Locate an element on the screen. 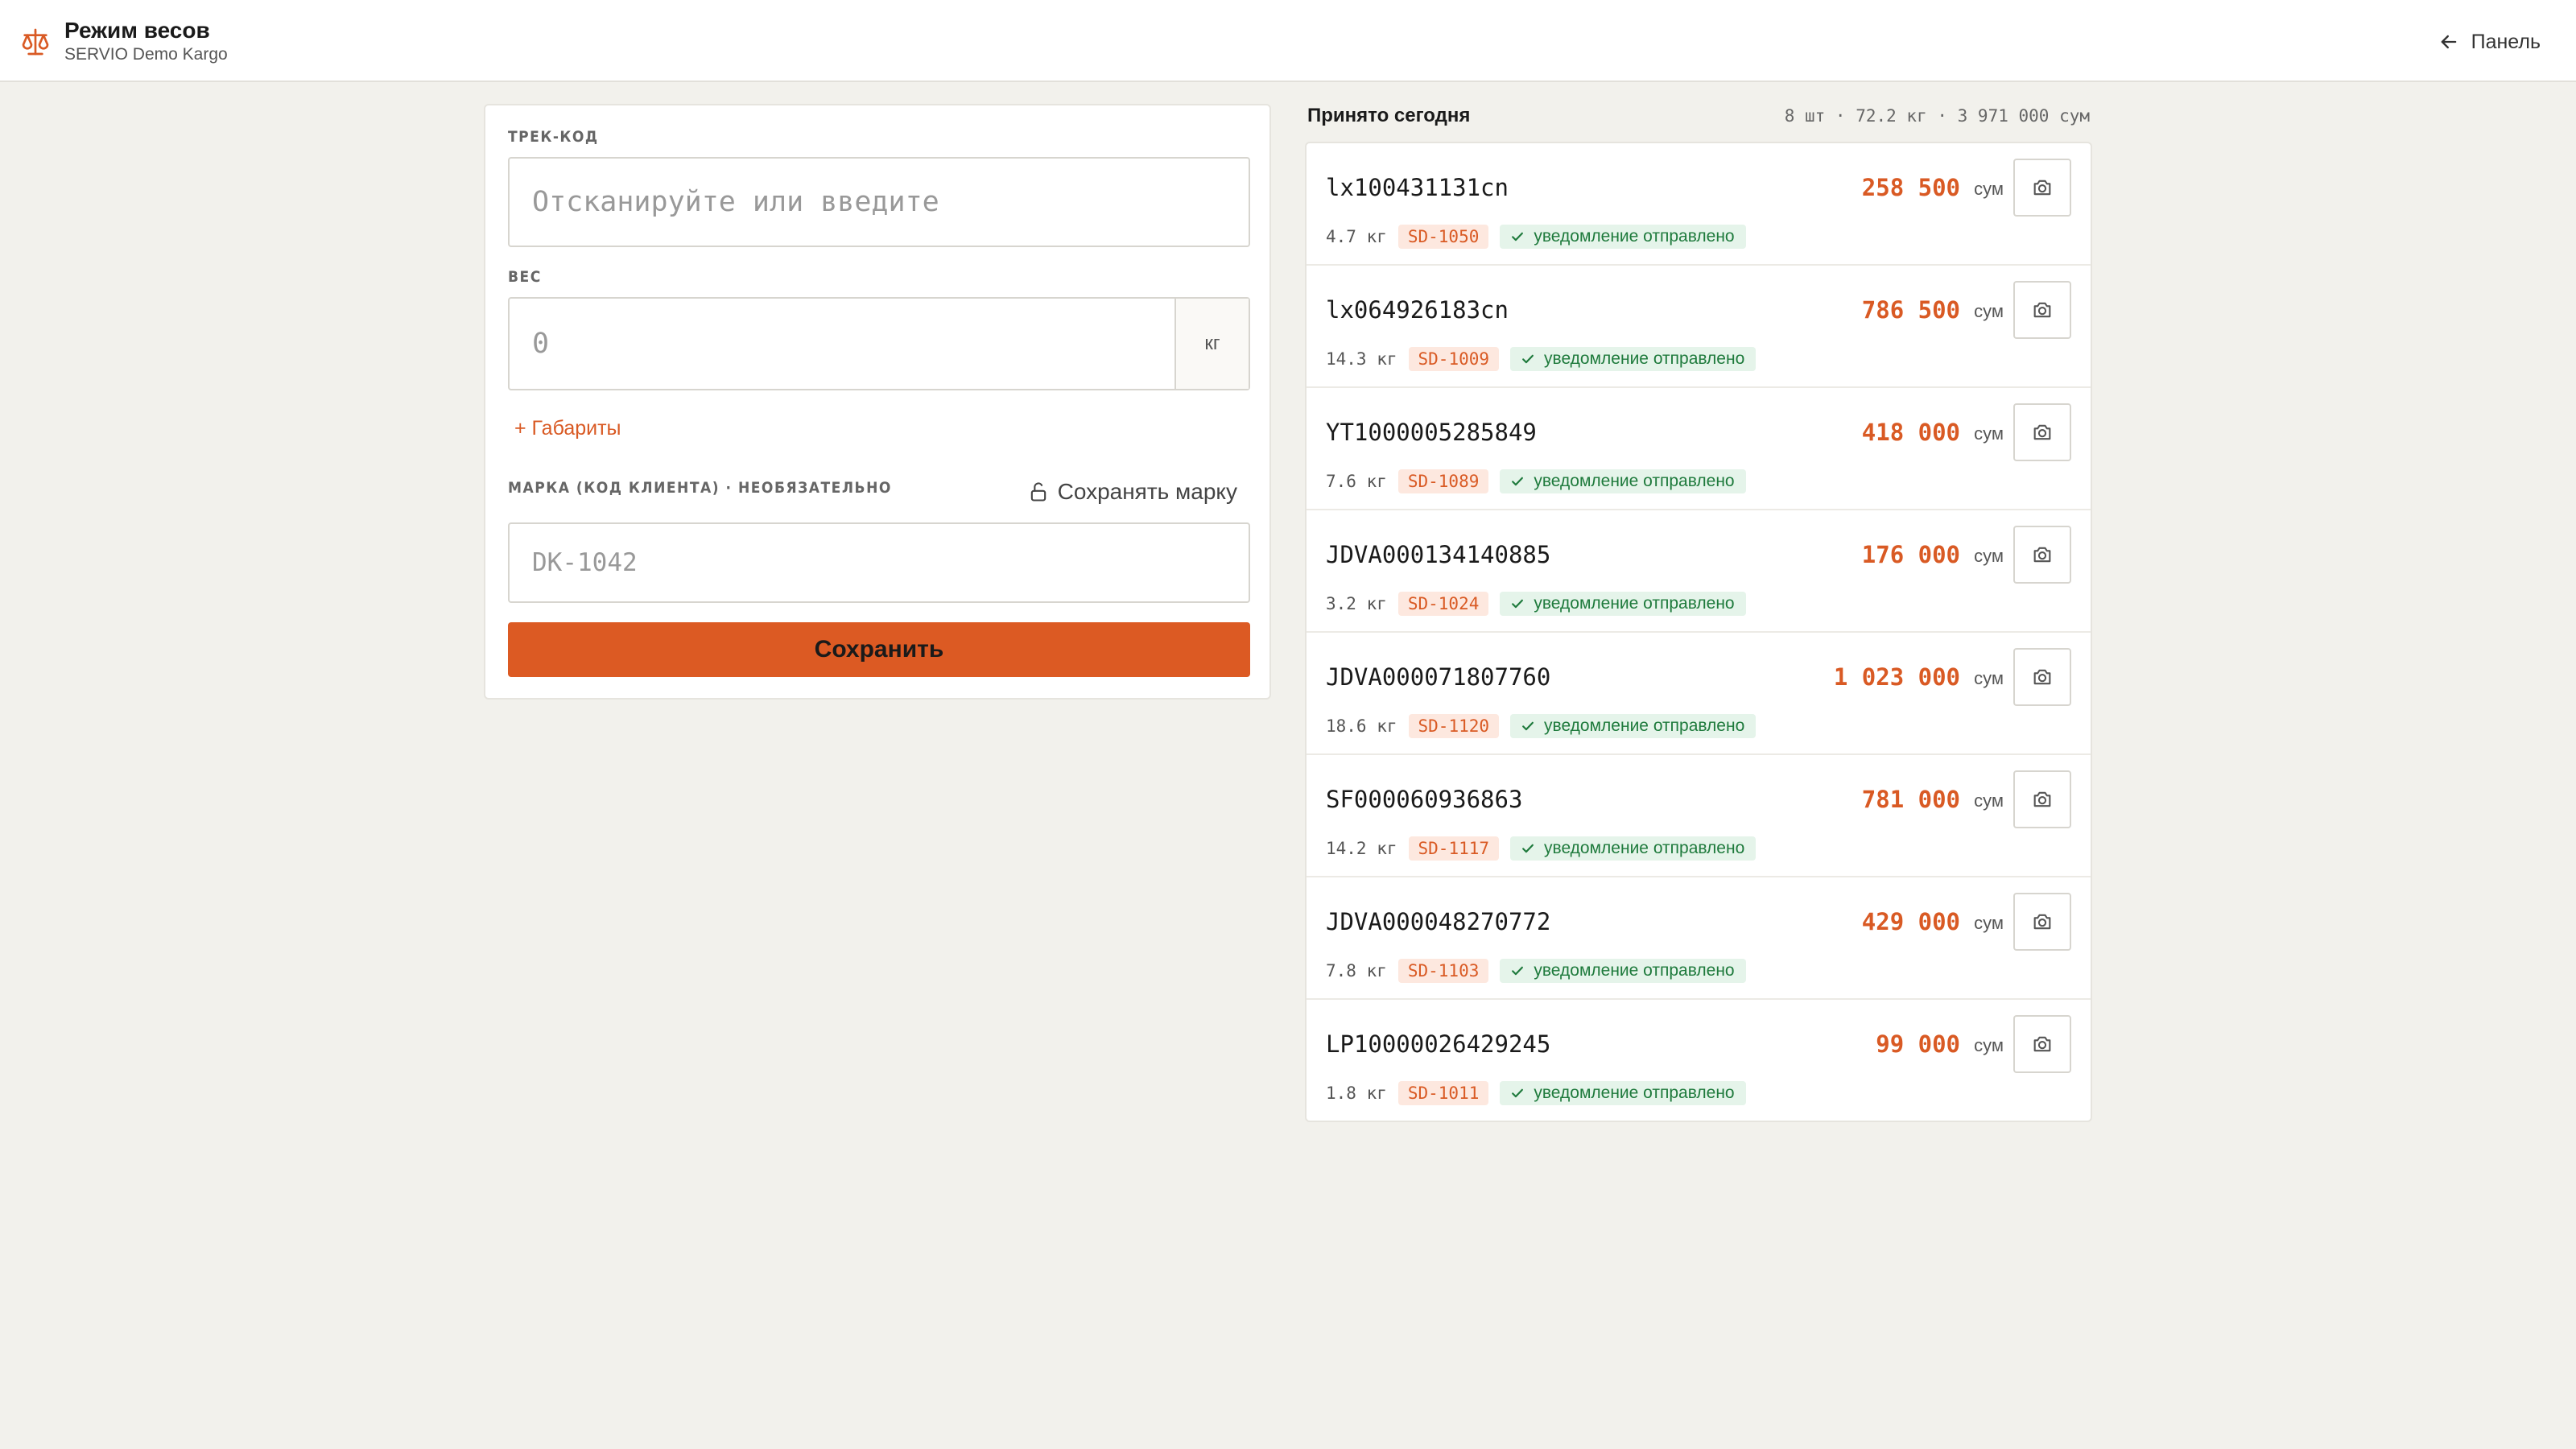 This screenshot has height=1449, width=2576. client-code-badge: SD-1120 is located at coordinates (1454, 726).